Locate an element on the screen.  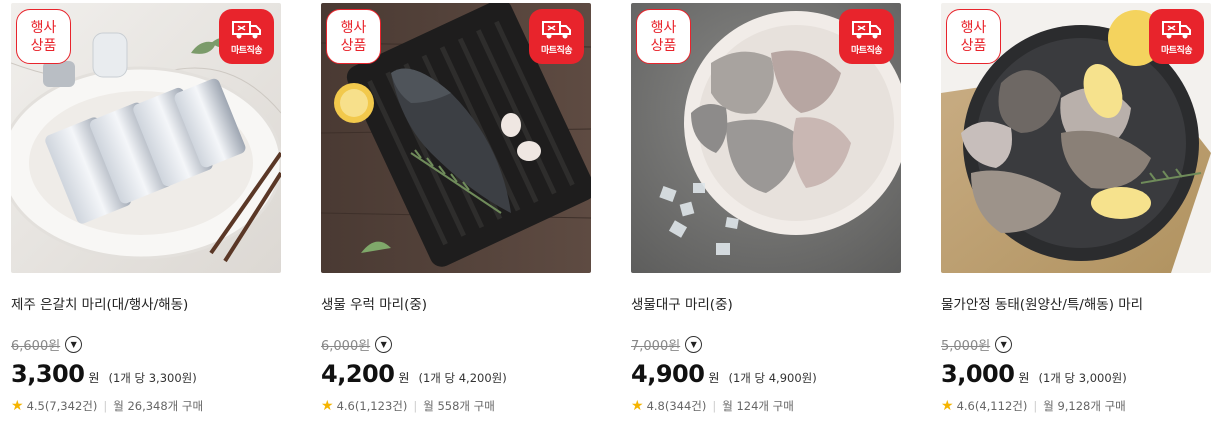
unit-price: (1개 당 3,300원) is located at coordinates (152, 378).